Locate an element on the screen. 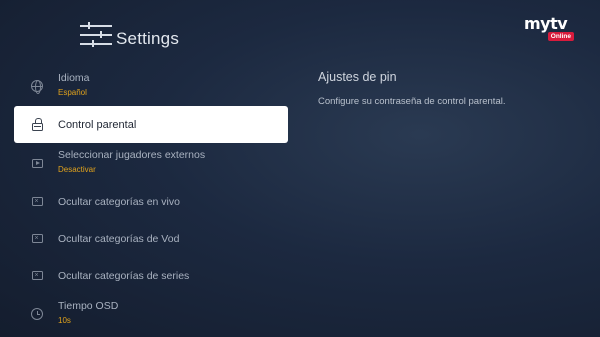 The image size is (600, 337). globe-icon is located at coordinates (37, 86).